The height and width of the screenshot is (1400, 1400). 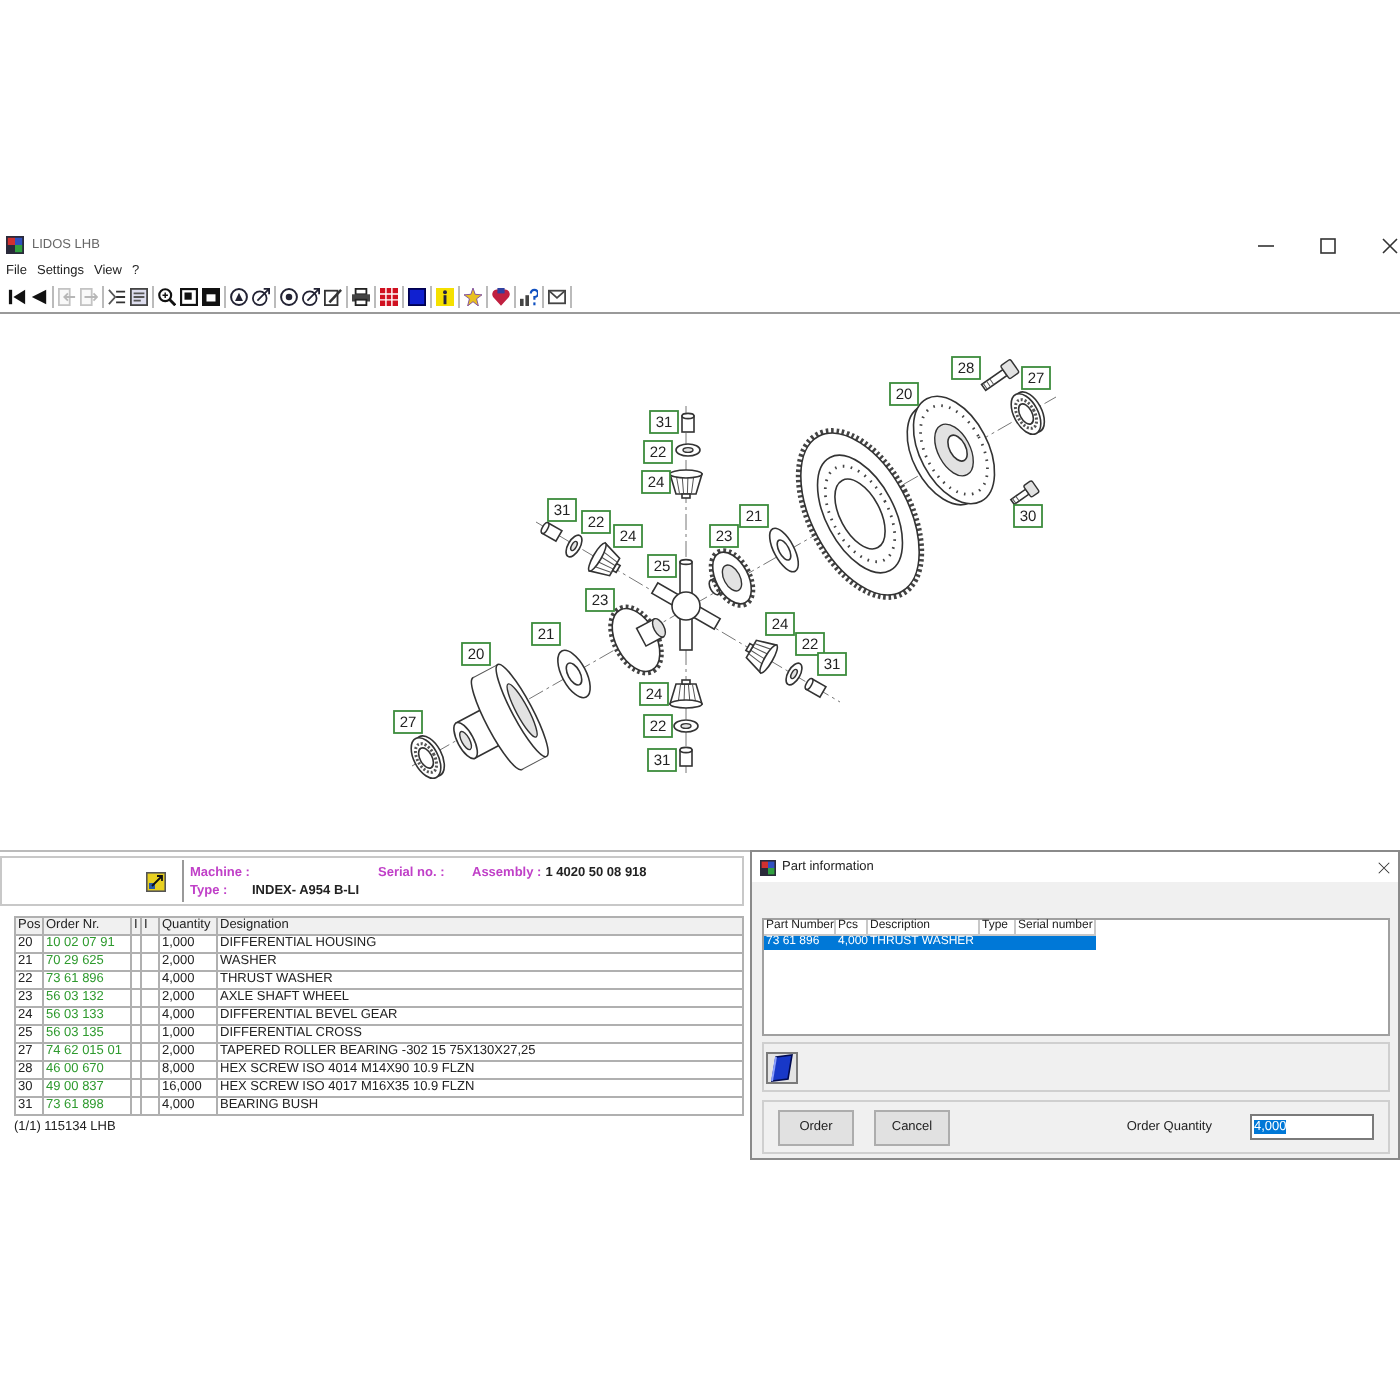 What do you see at coordinates (17, 296) in the screenshot?
I see `first-page-icon` at bounding box center [17, 296].